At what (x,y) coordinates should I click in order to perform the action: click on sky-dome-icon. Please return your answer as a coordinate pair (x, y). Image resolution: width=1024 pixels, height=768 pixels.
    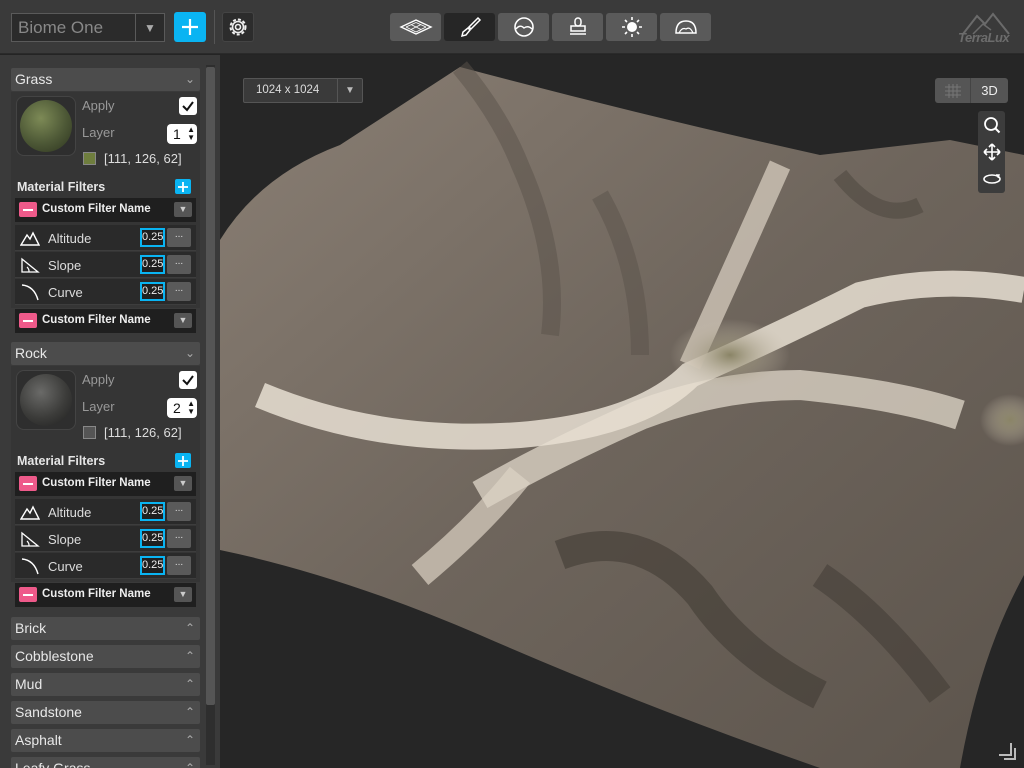
    Looking at the image, I should click on (685, 27).